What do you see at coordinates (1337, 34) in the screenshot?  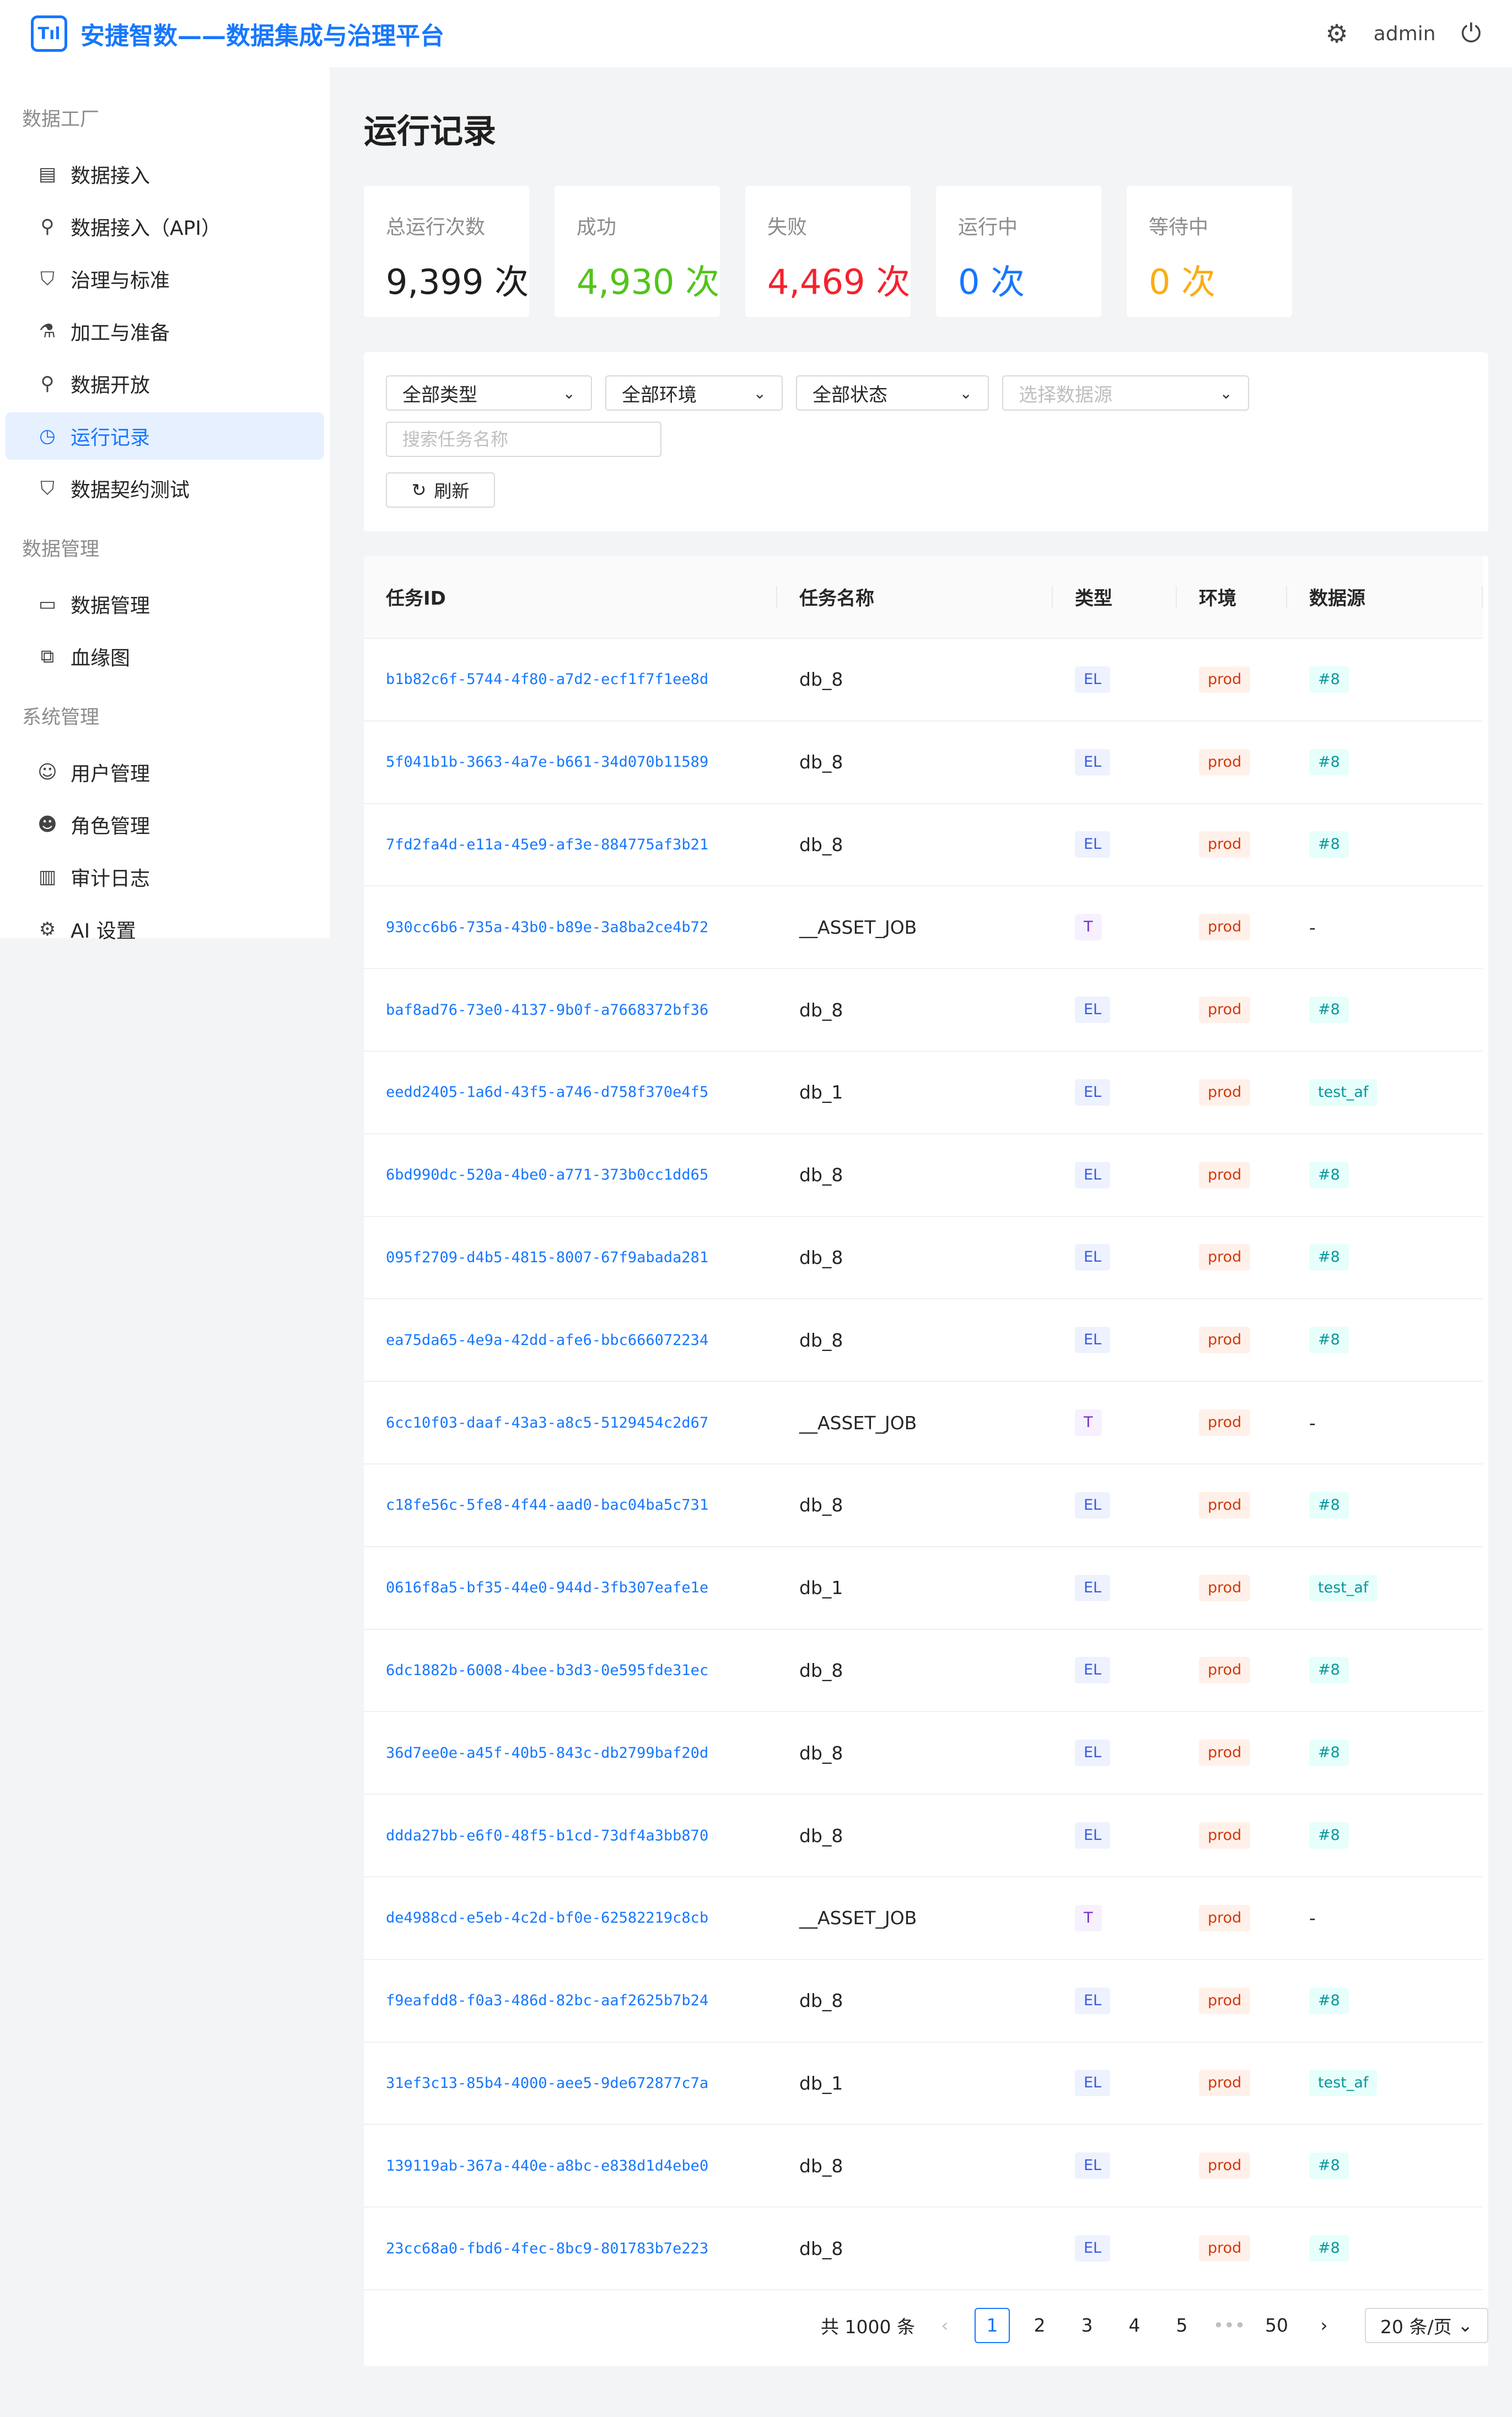 I see `settings-gear-icon: ⚙` at bounding box center [1337, 34].